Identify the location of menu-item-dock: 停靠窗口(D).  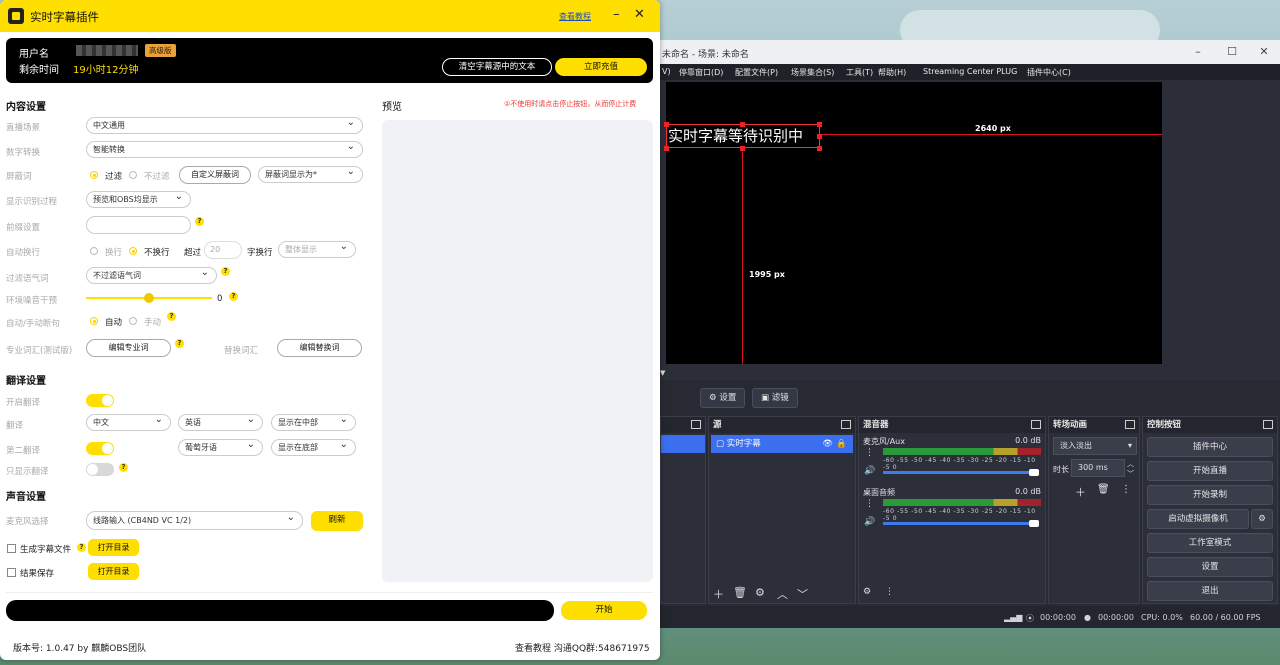
(701, 72).